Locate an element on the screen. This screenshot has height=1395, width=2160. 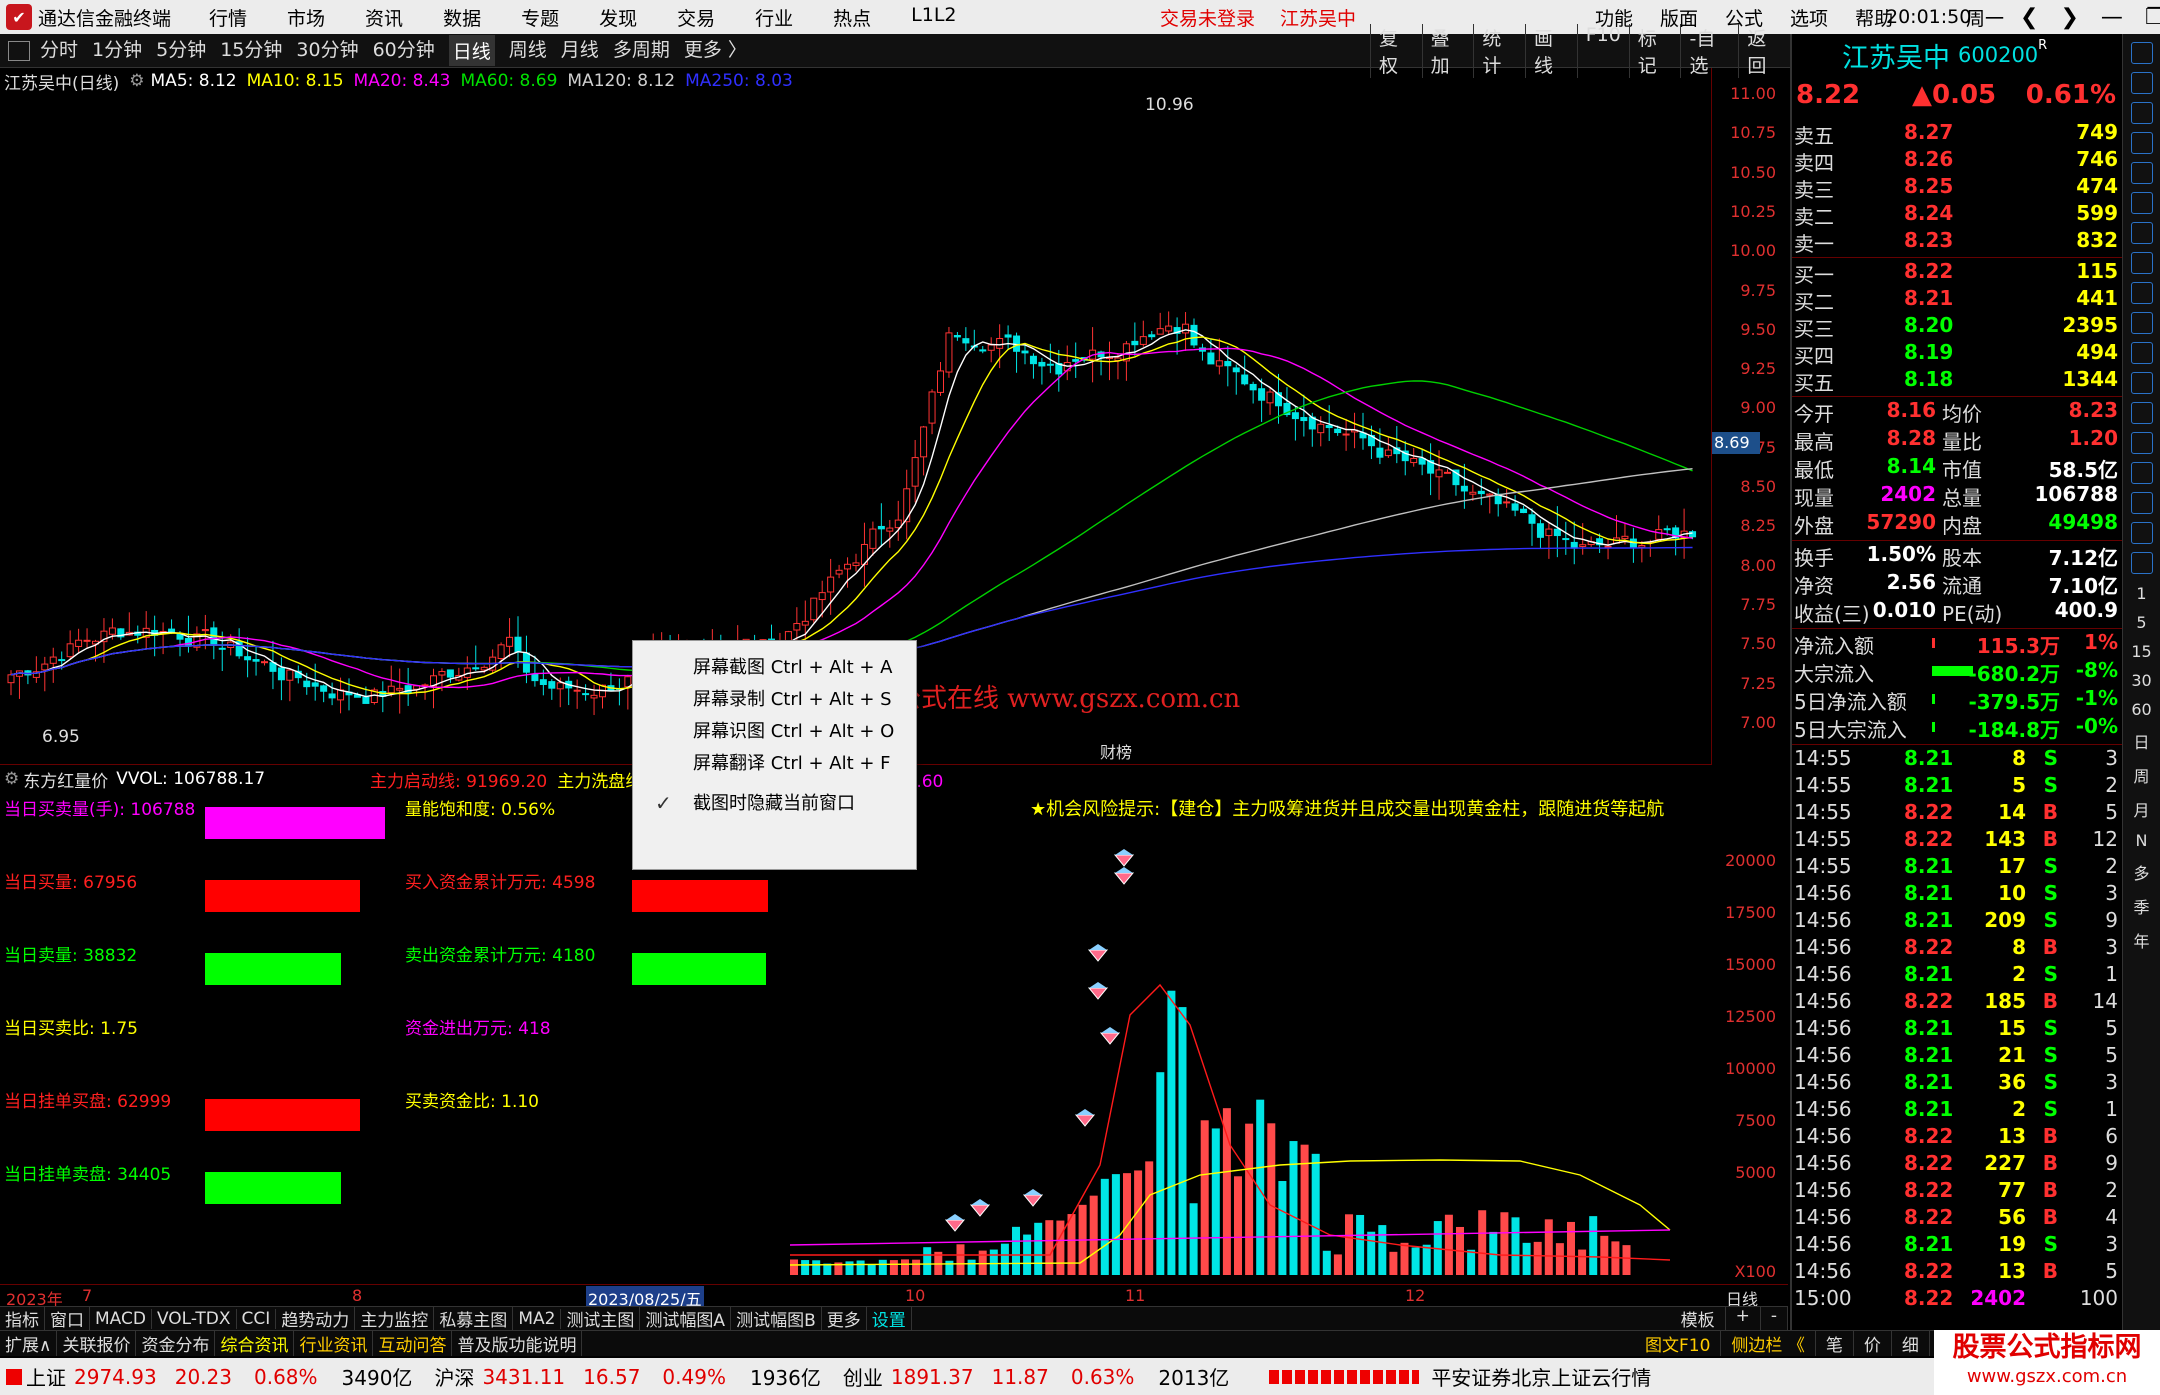
rsi-icon is located at coordinates (2141, 443).